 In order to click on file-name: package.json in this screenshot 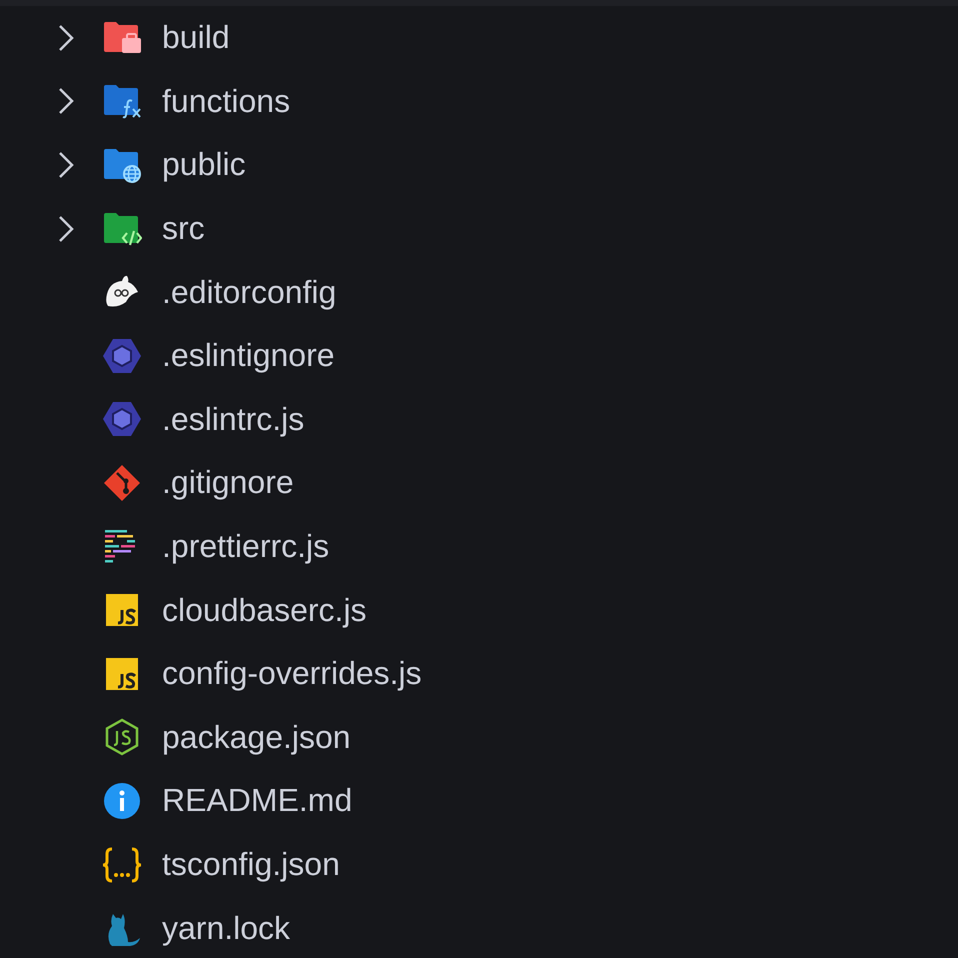, I will do `click(256, 737)`.